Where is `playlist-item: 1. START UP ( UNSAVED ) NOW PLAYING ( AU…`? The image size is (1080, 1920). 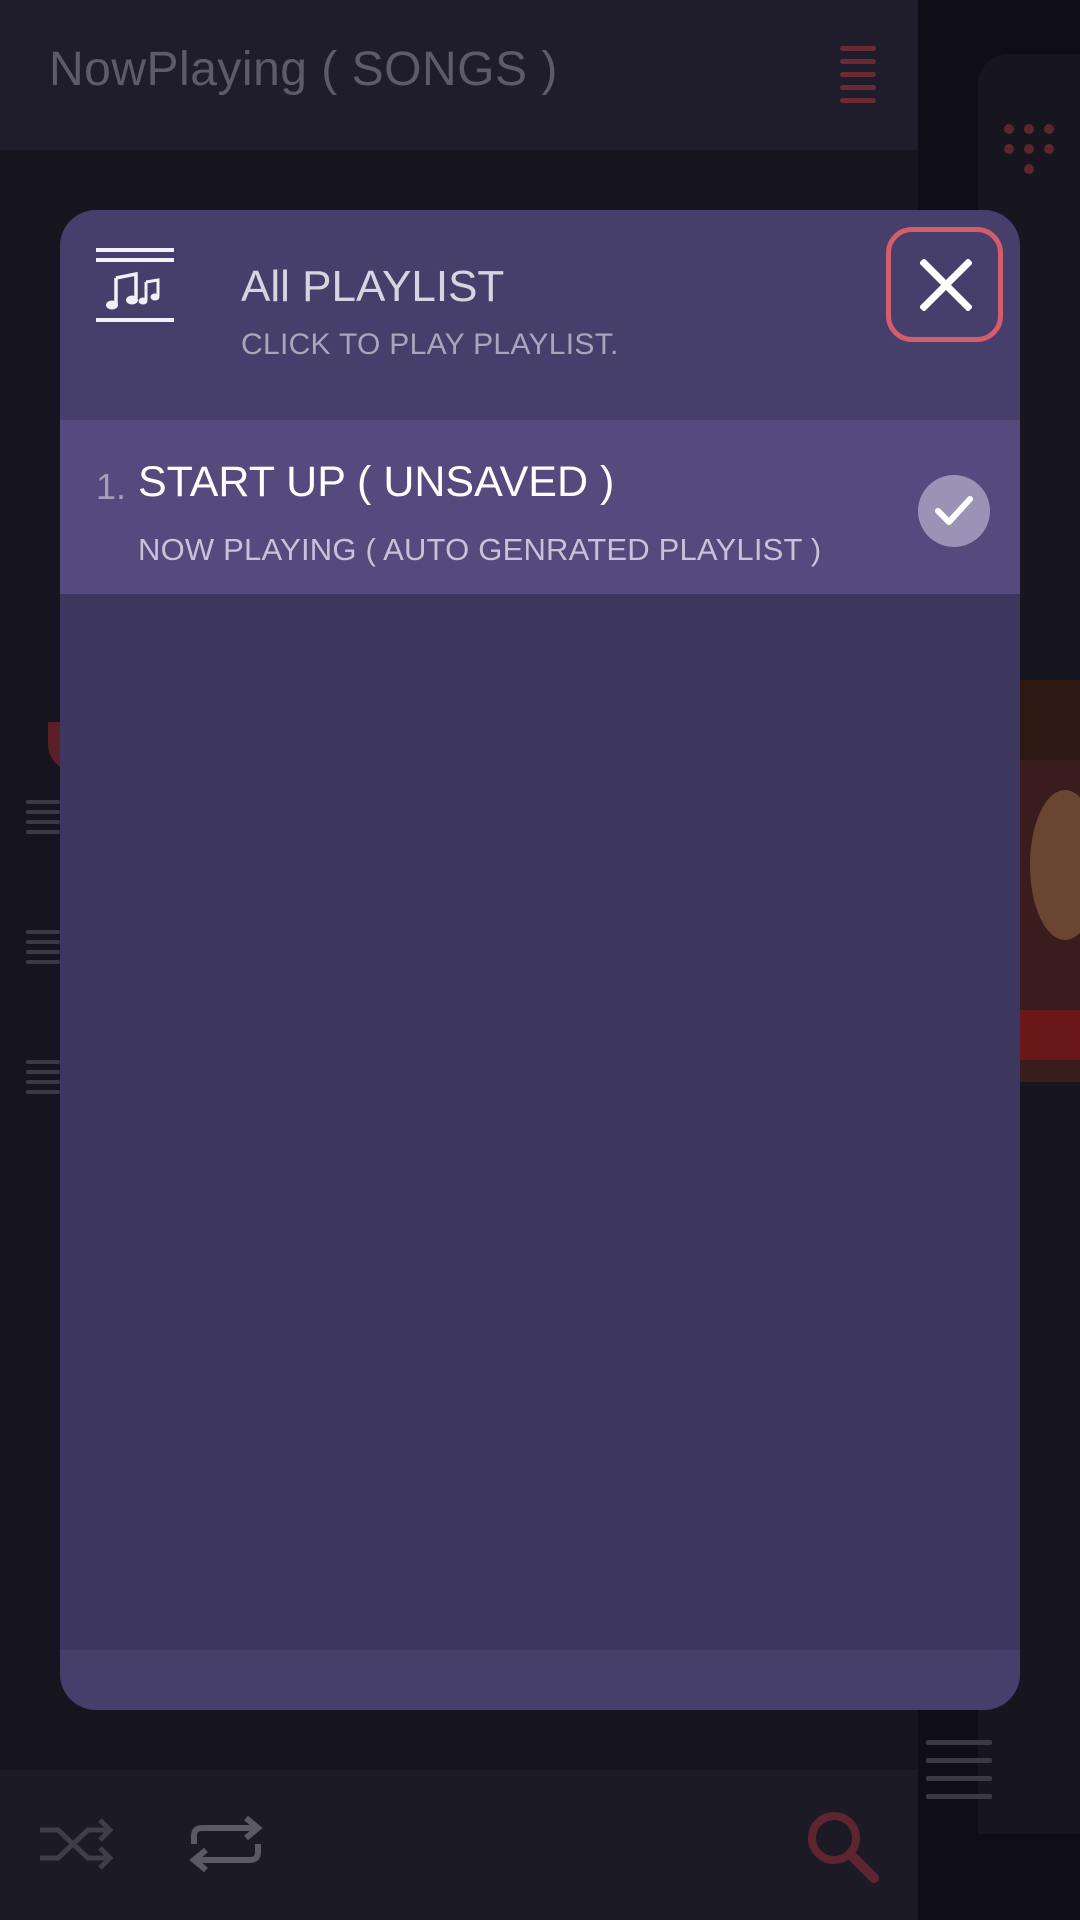
playlist-item: 1. START UP ( UNSAVED ) NOW PLAYING ( AU… is located at coordinates (540, 507).